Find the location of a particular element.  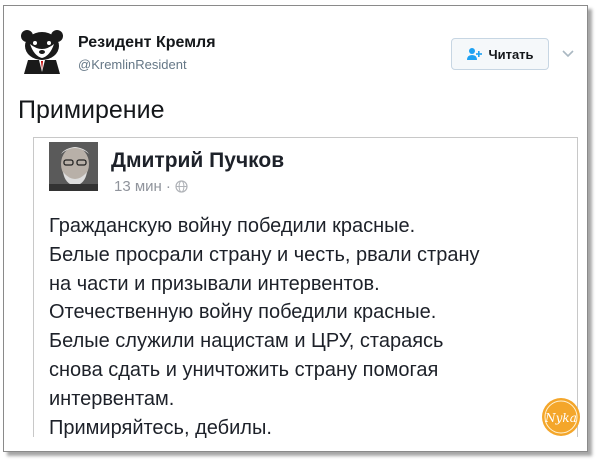

post-line: снова сдать и уничтожить страну помогая is located at coordinates (244, 369).